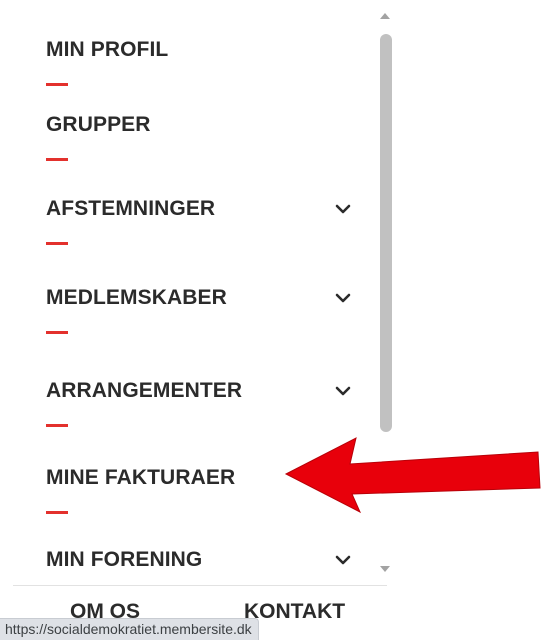 Image resolution: width=541 pixels, height=640 pixels. I want to click on menu-item-grupper: GRUPPER, so click(205, 144).